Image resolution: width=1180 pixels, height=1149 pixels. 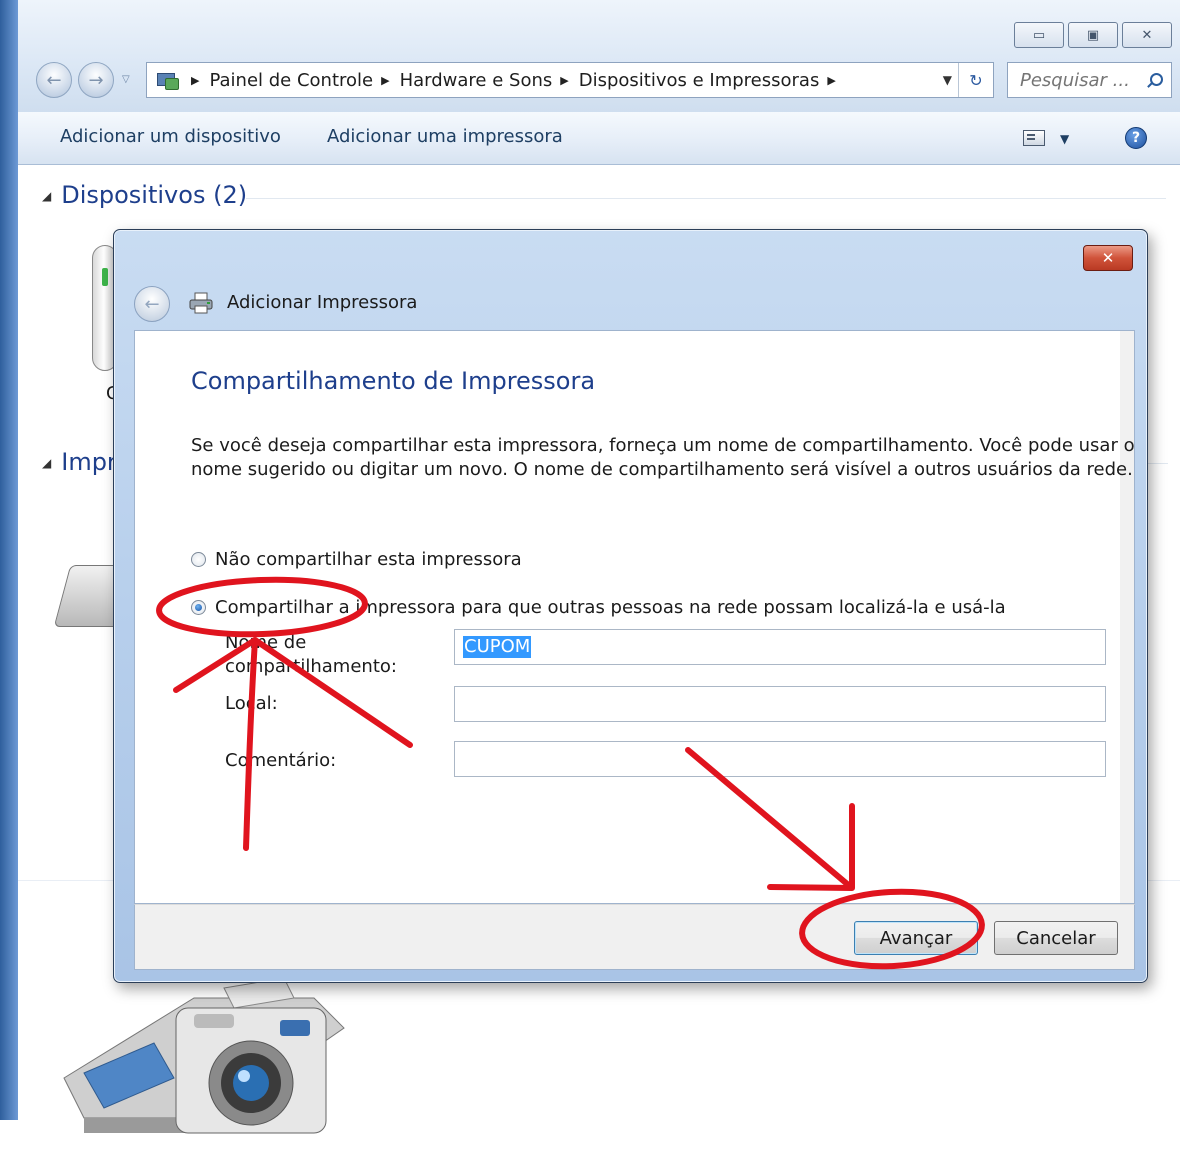 What do you see at coordinates (1127, 617) in the screenshot?
I see `scrollbar` at bounding box center [1127, 617].